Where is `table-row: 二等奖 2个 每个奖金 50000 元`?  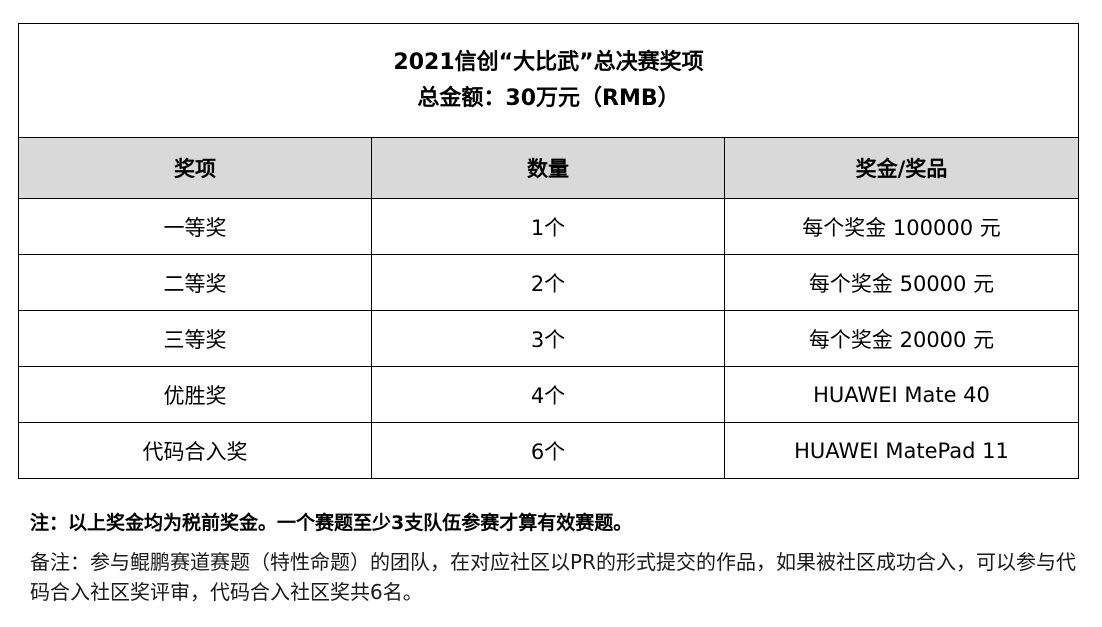 table-row: 二等奖 2个 每个奖金 50000 元 is located at coordinates (548, 282).